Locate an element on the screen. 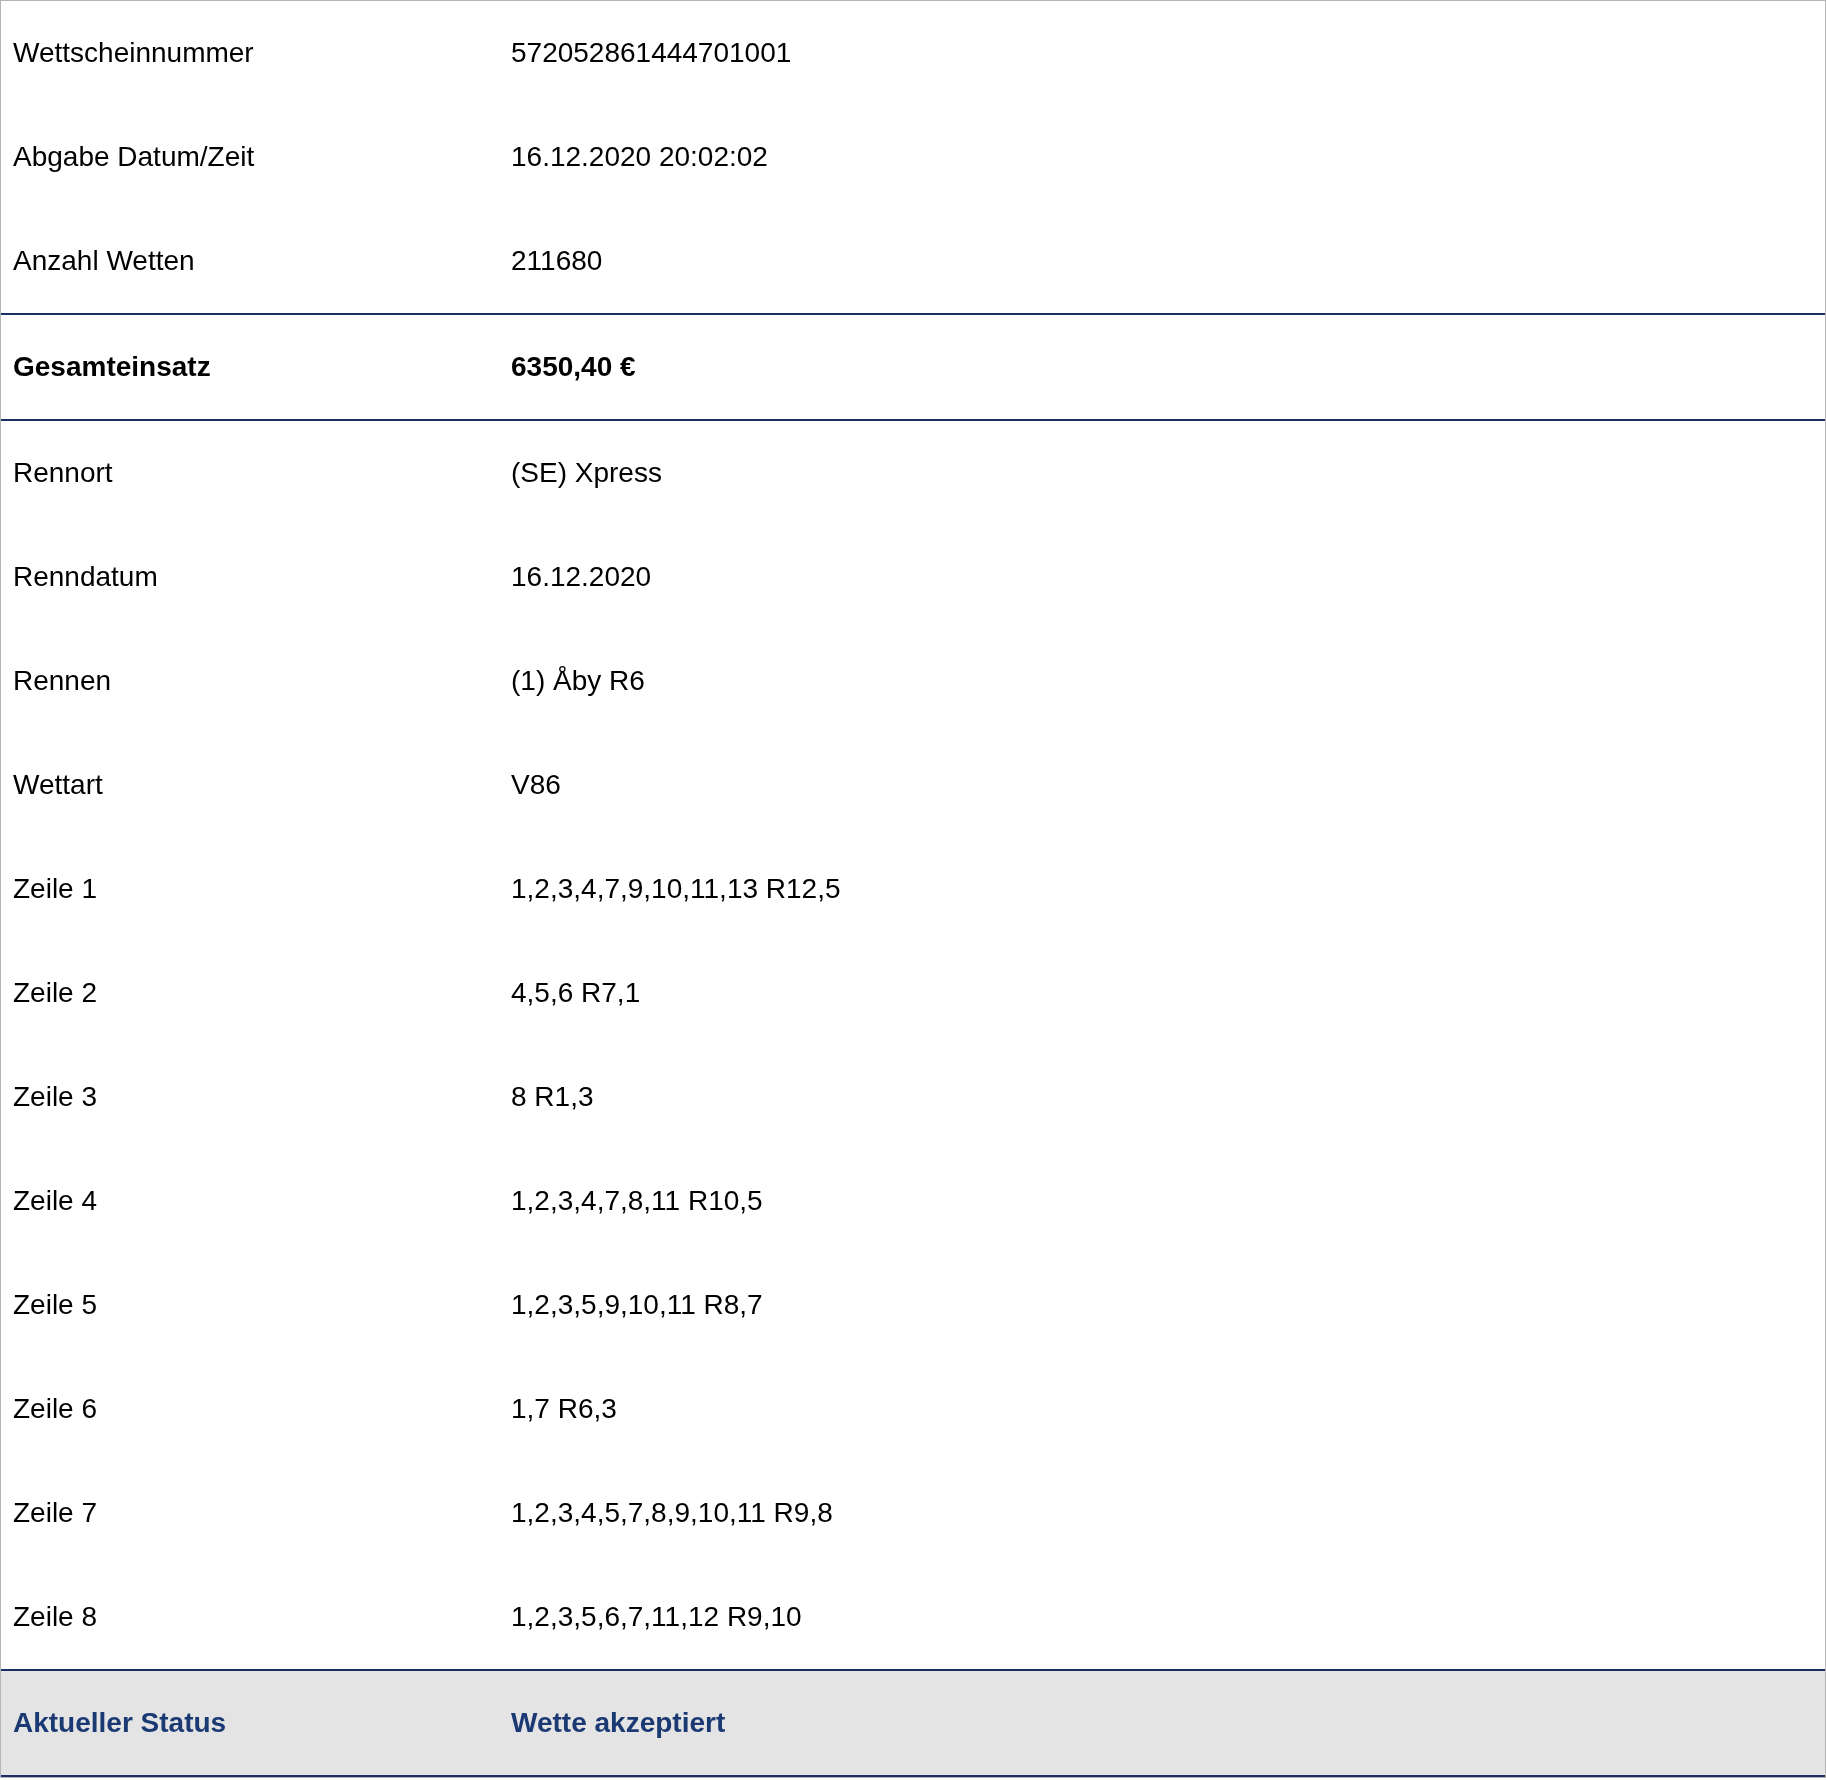 The image size is (1826, 1780). field-label: Wettscheinnummer is located at coordinates (133, 53).